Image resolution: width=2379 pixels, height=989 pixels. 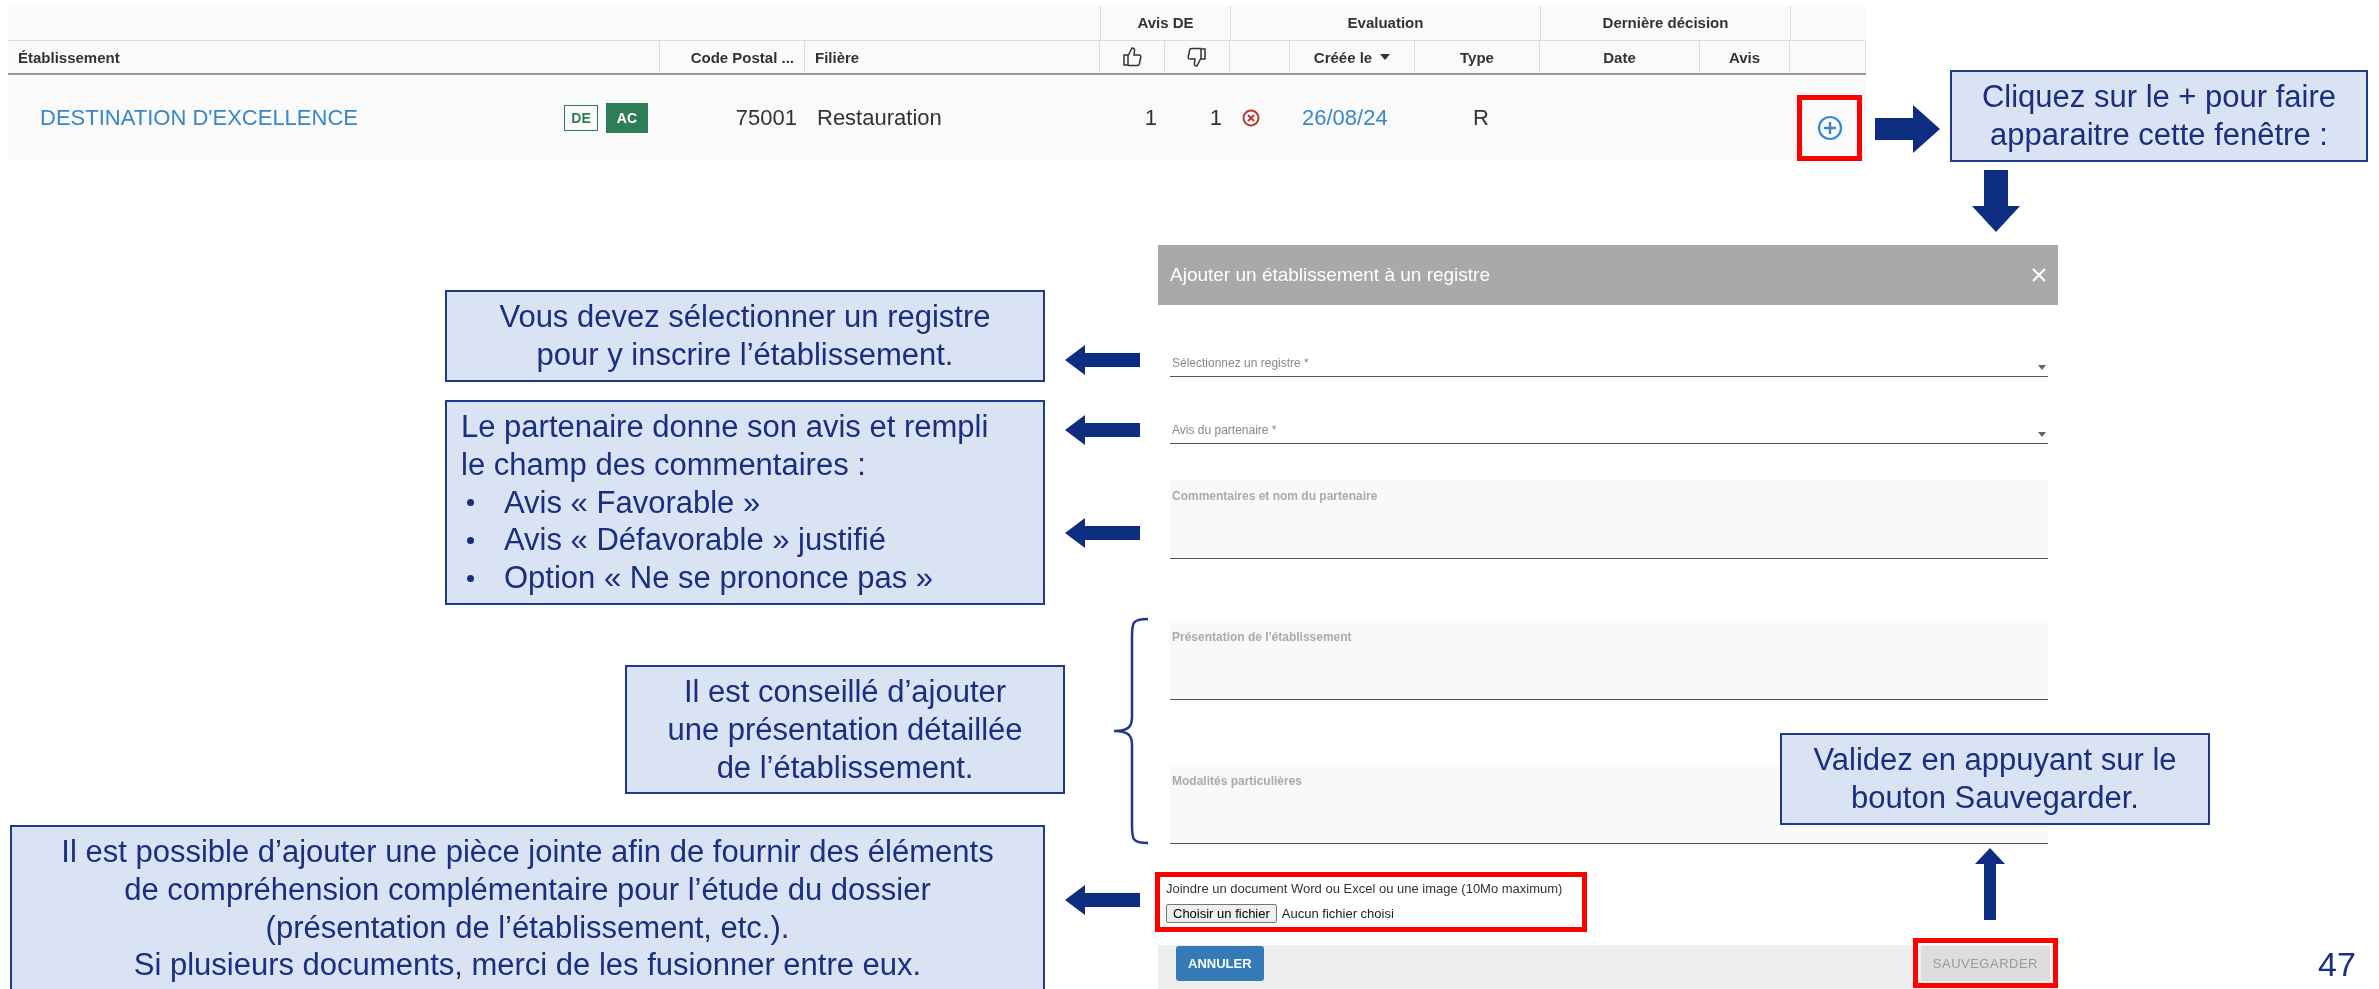 What do you see at coordinates (1221, 913) in the screenshot?
I see `choose-file-button: Choisir un fichier` at bounding box center [1221, 913].